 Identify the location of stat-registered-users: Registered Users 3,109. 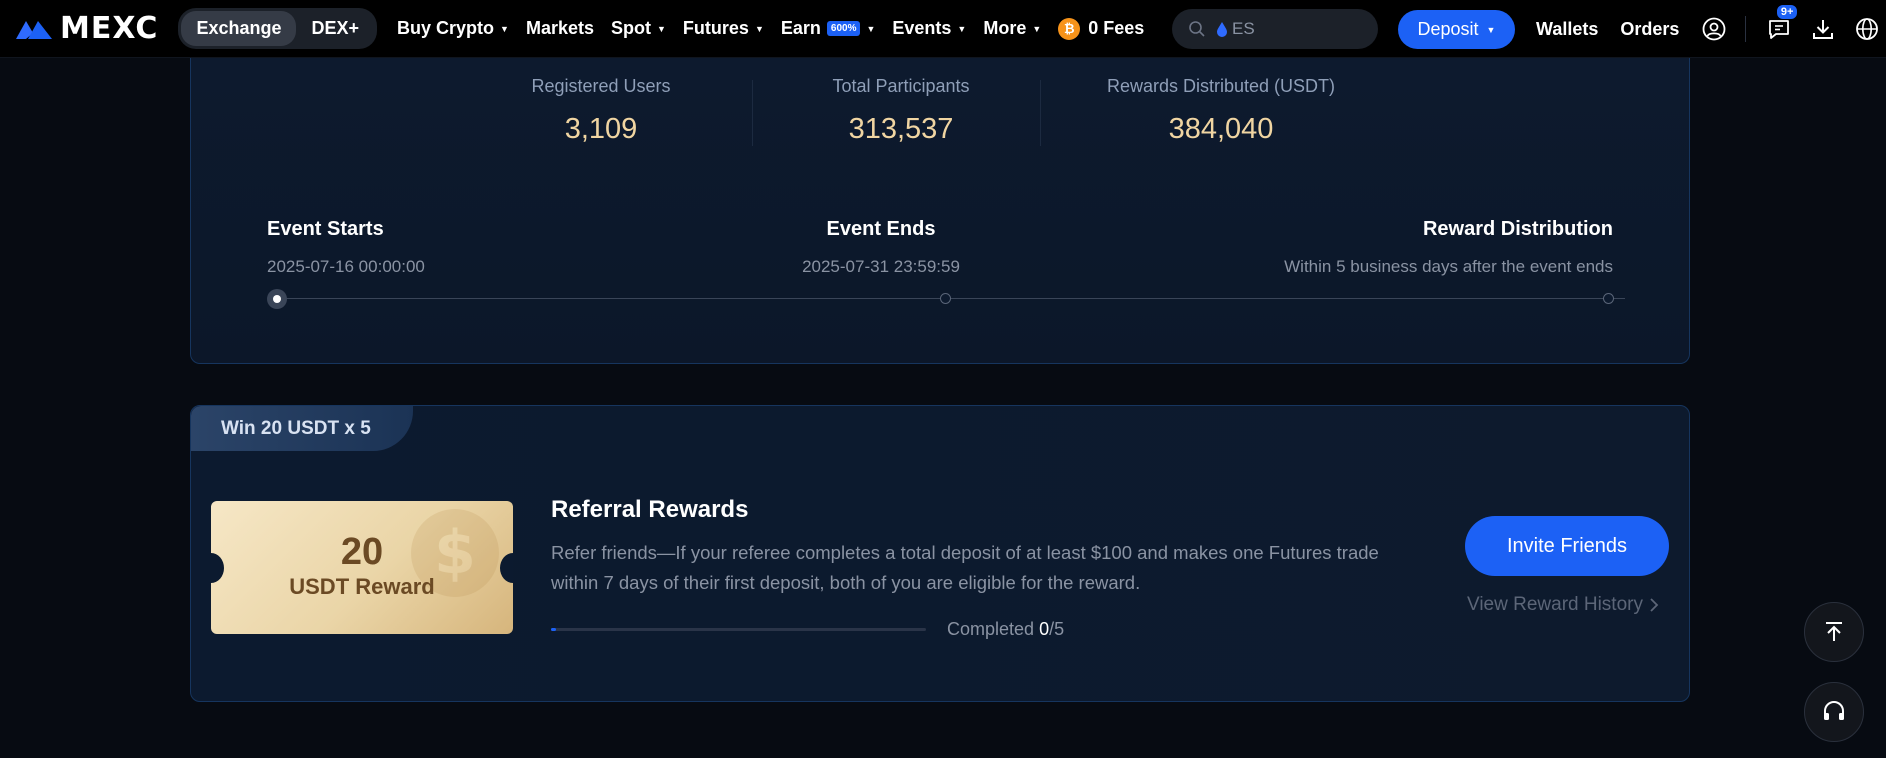
(601, 111).